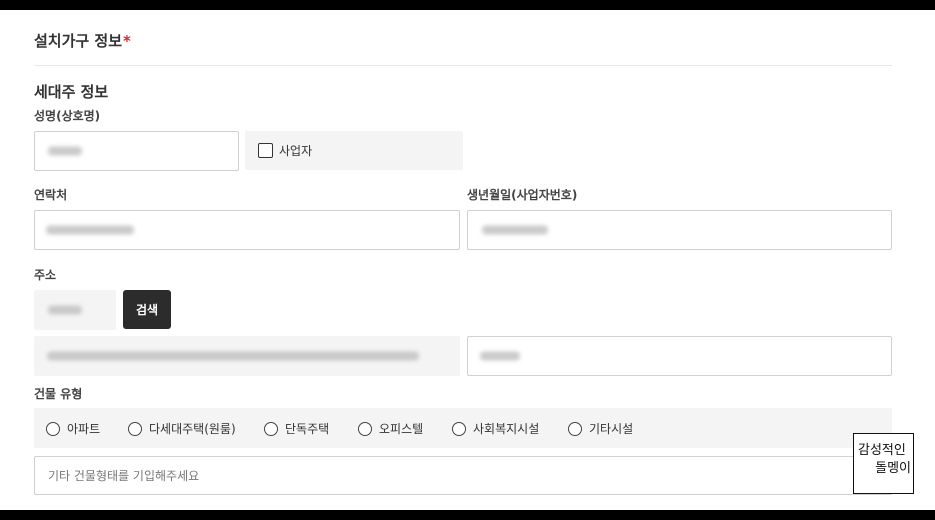  Describe the element at coordinates (84, 429) in the screenshot. I see `radio-label: 아파트` at that location.